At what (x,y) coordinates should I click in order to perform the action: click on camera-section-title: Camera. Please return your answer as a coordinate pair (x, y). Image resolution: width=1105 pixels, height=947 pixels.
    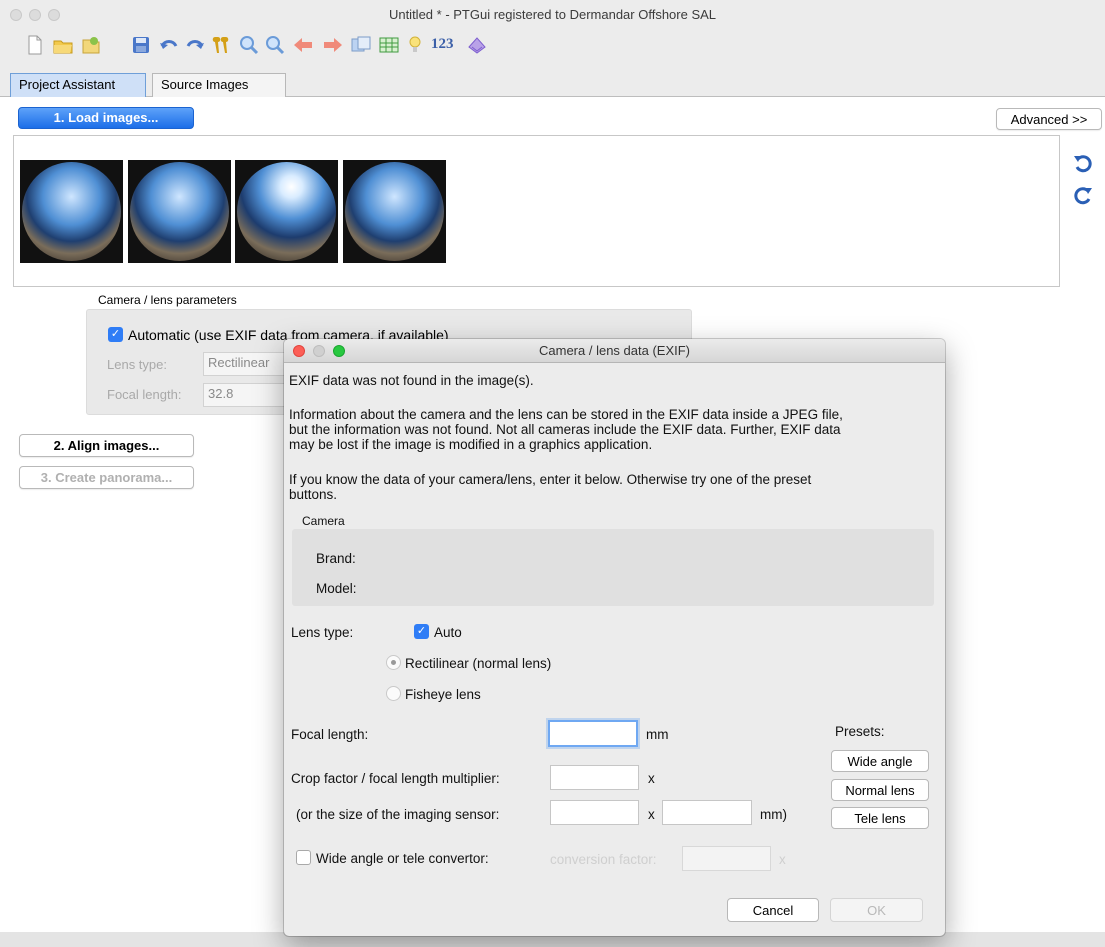
    Looking at the image, I should click on (323, 521).